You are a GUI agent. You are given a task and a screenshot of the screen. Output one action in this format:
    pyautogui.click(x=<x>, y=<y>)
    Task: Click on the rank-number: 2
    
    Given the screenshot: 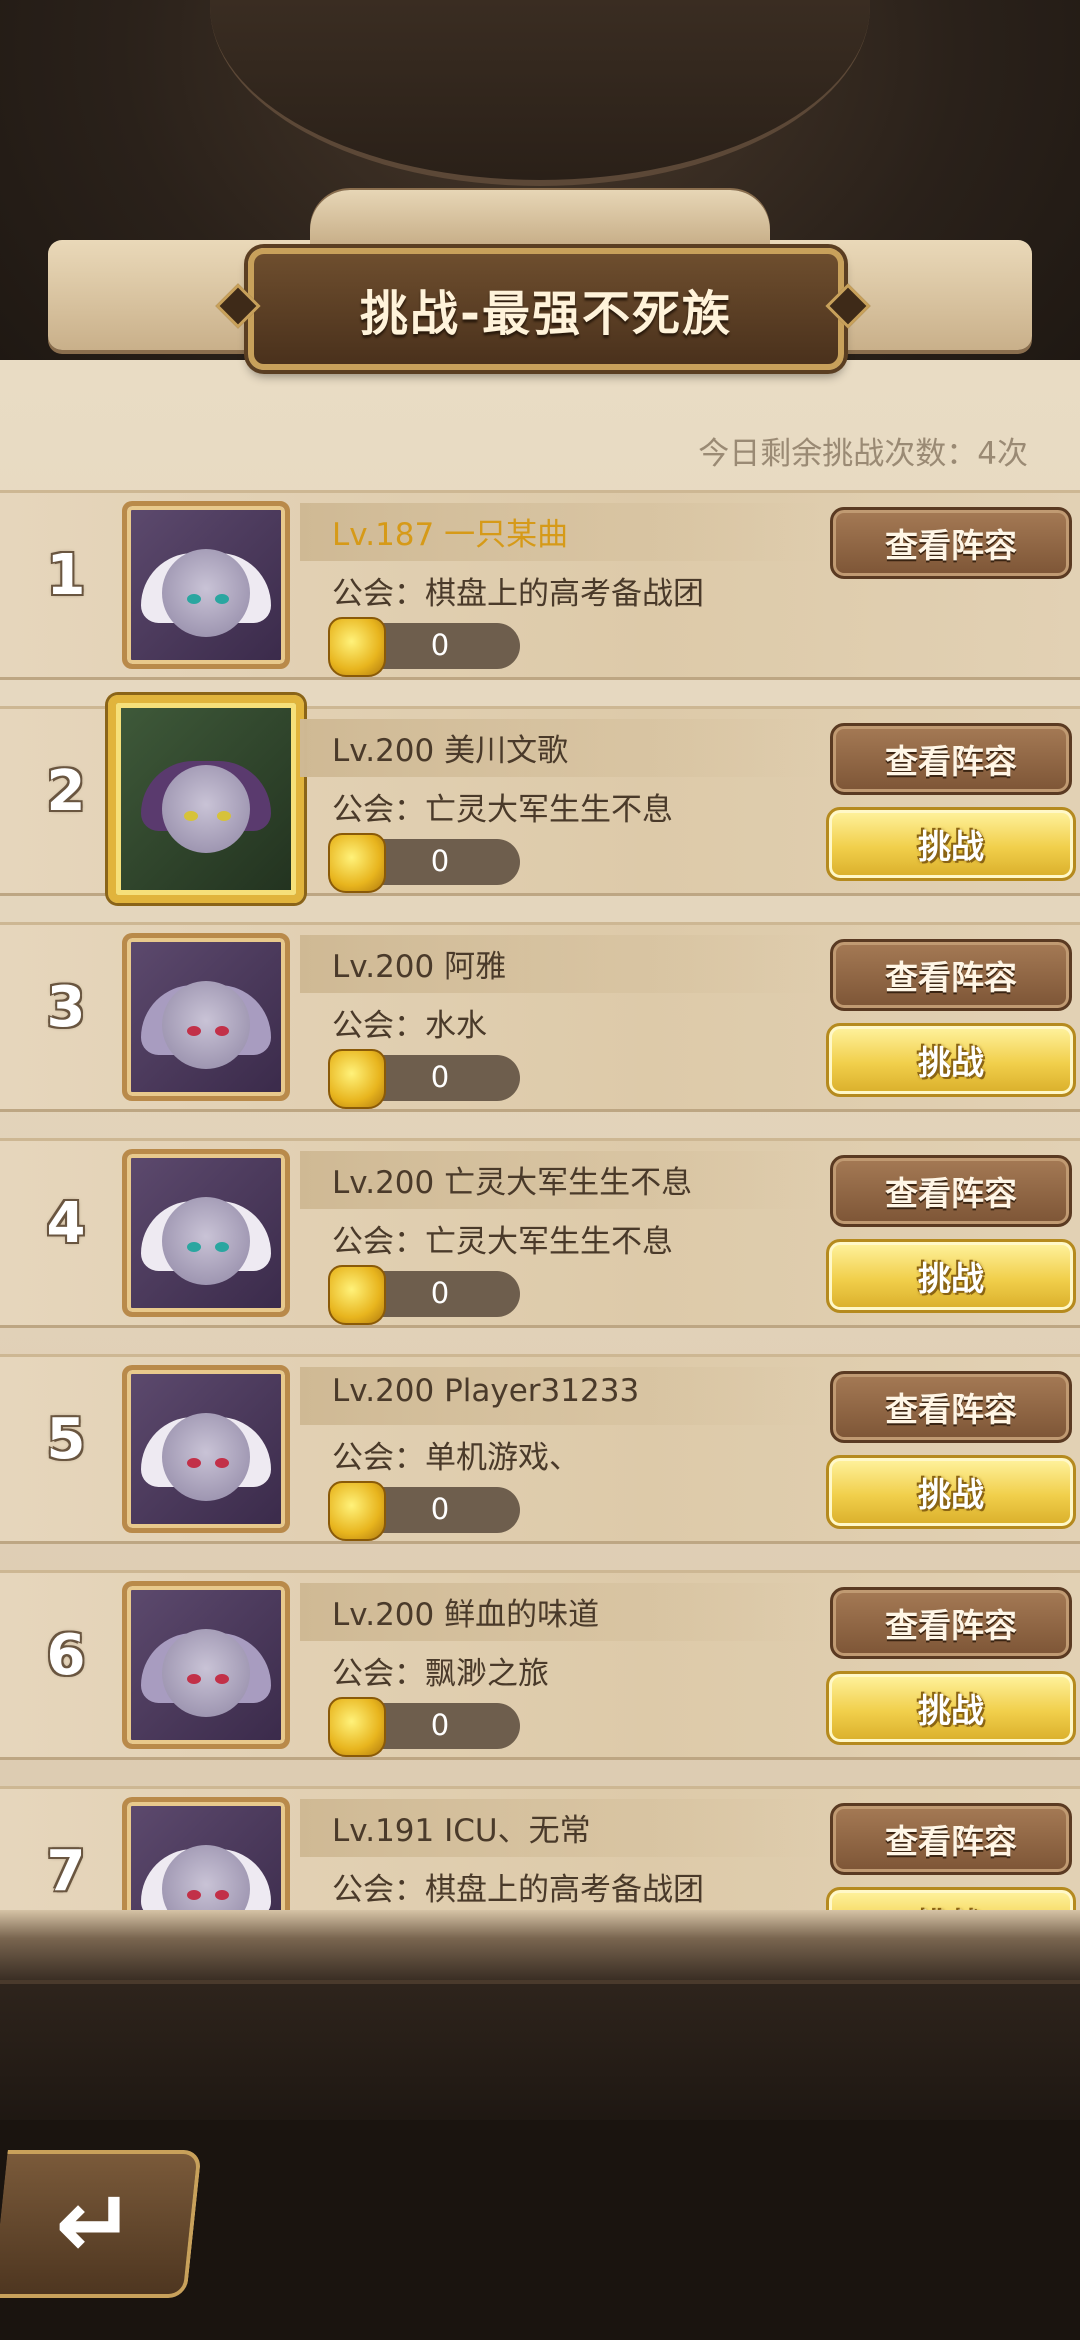 What is the action you would take?
    pyautogui.click(x=66, y=791)
    